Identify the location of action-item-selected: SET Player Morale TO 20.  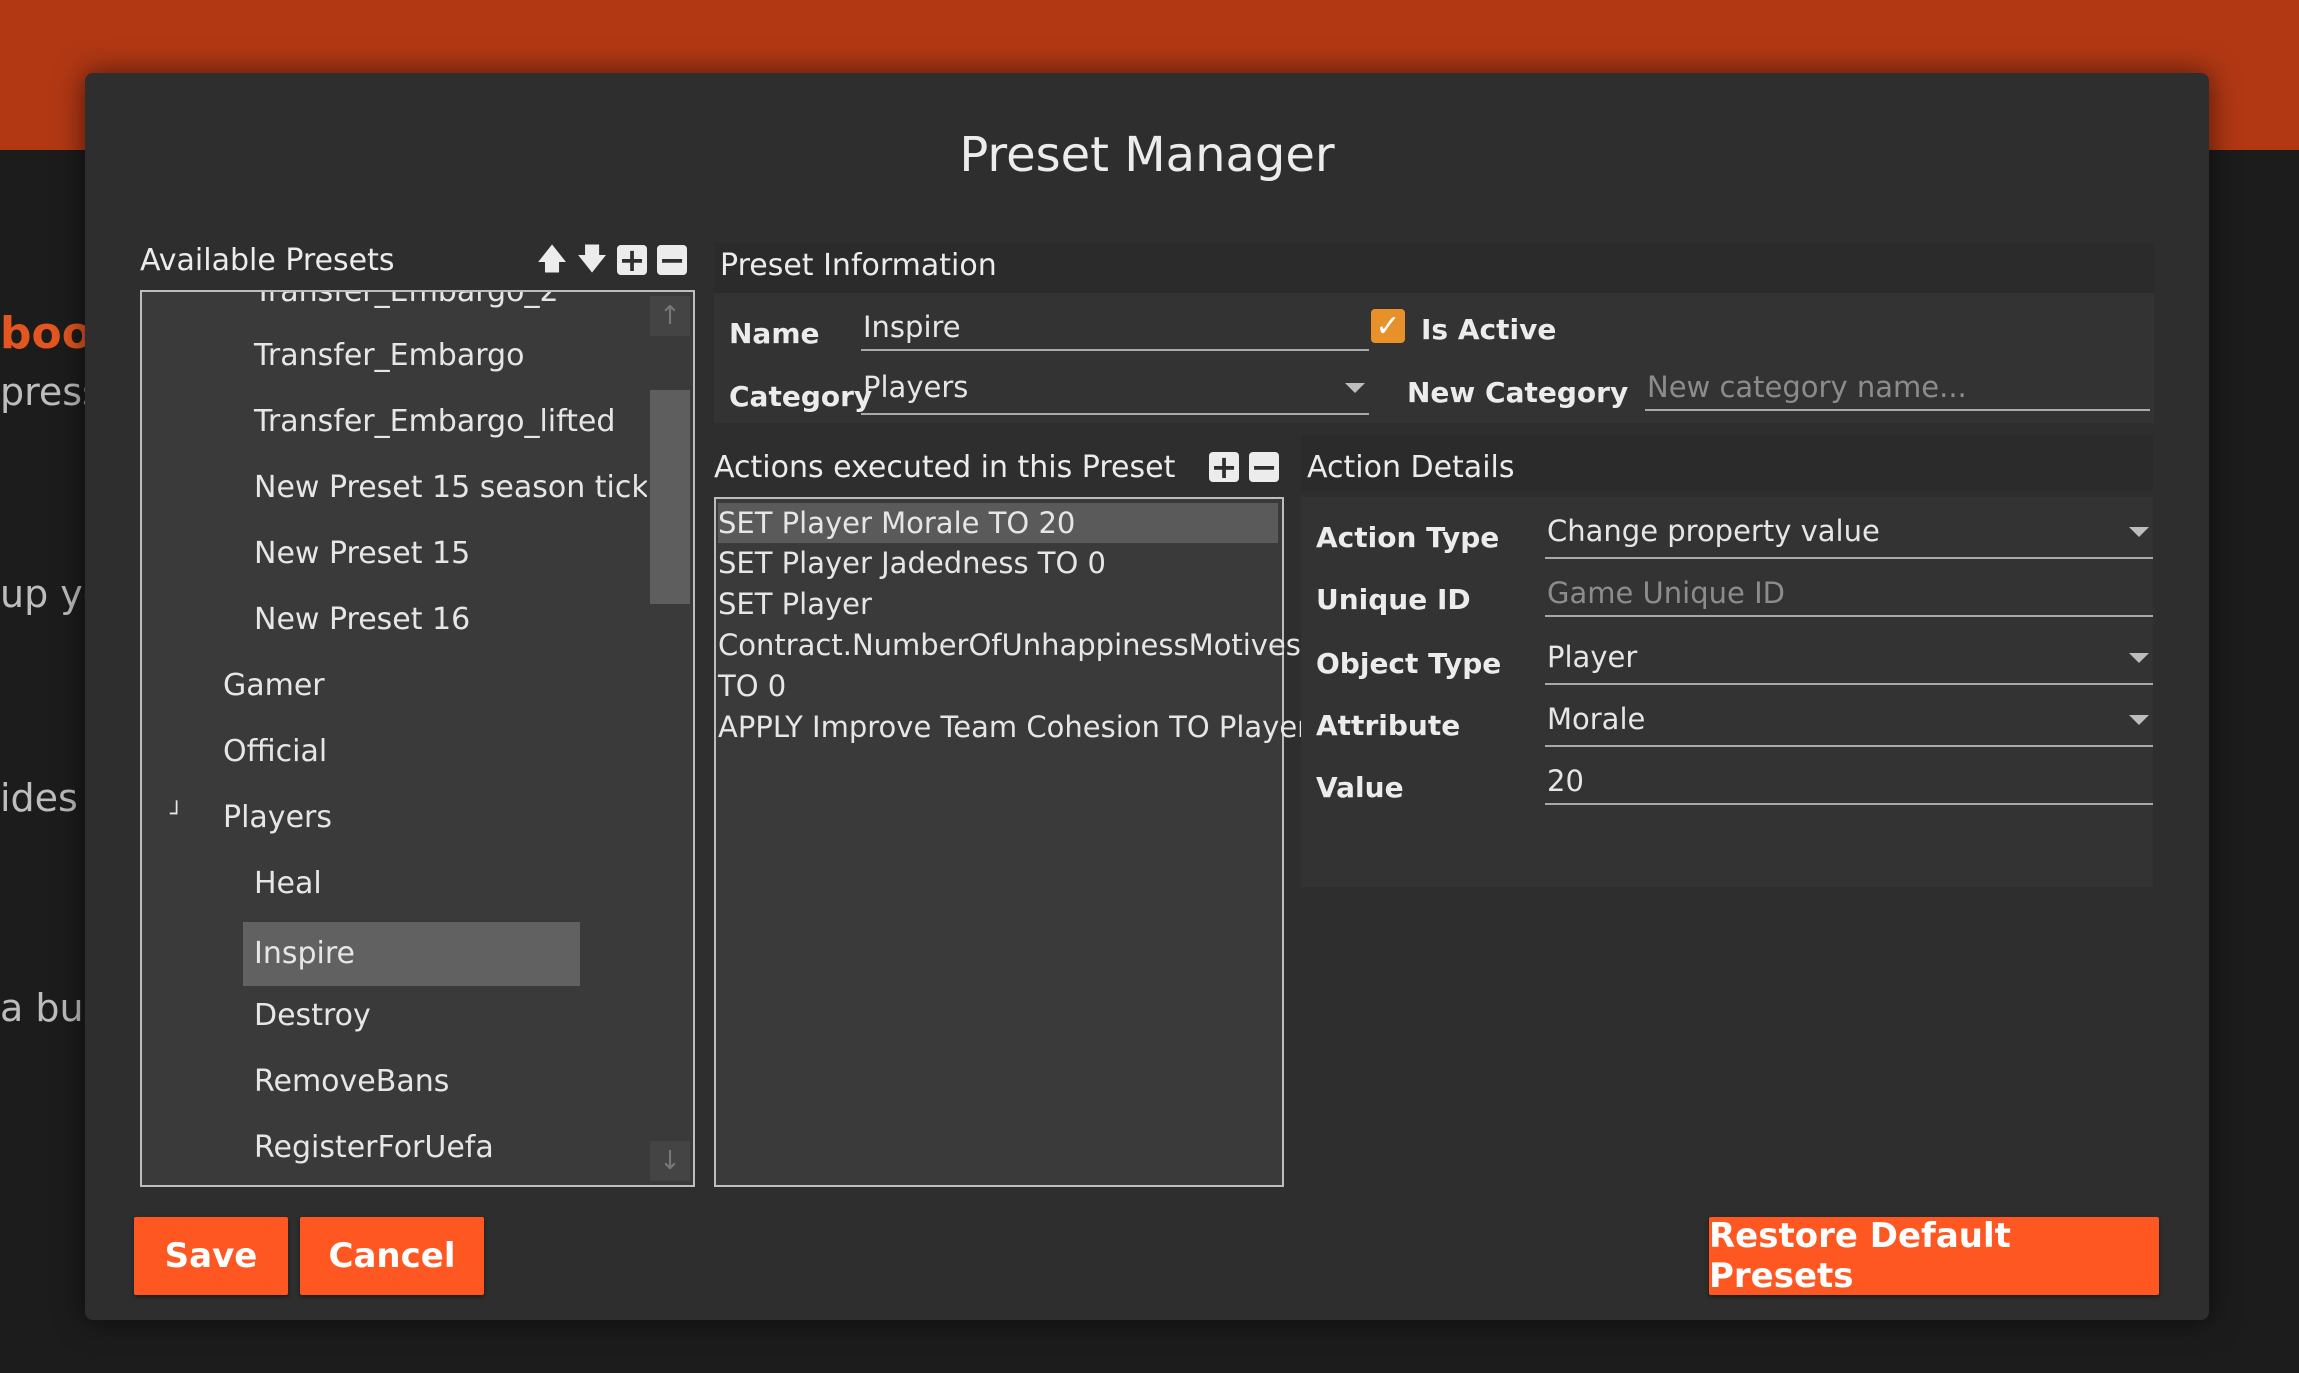
(998, 523).